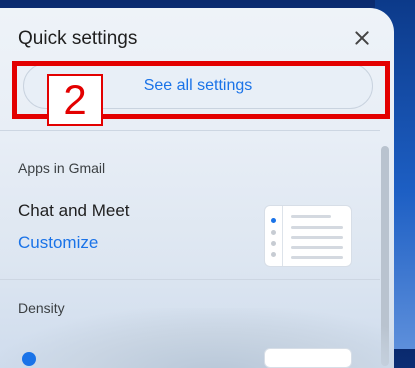 This screenshot has height=368, width=415. Describe the element at coordinates (362, 38) in the screenshot. I see `close-icon` at that location.